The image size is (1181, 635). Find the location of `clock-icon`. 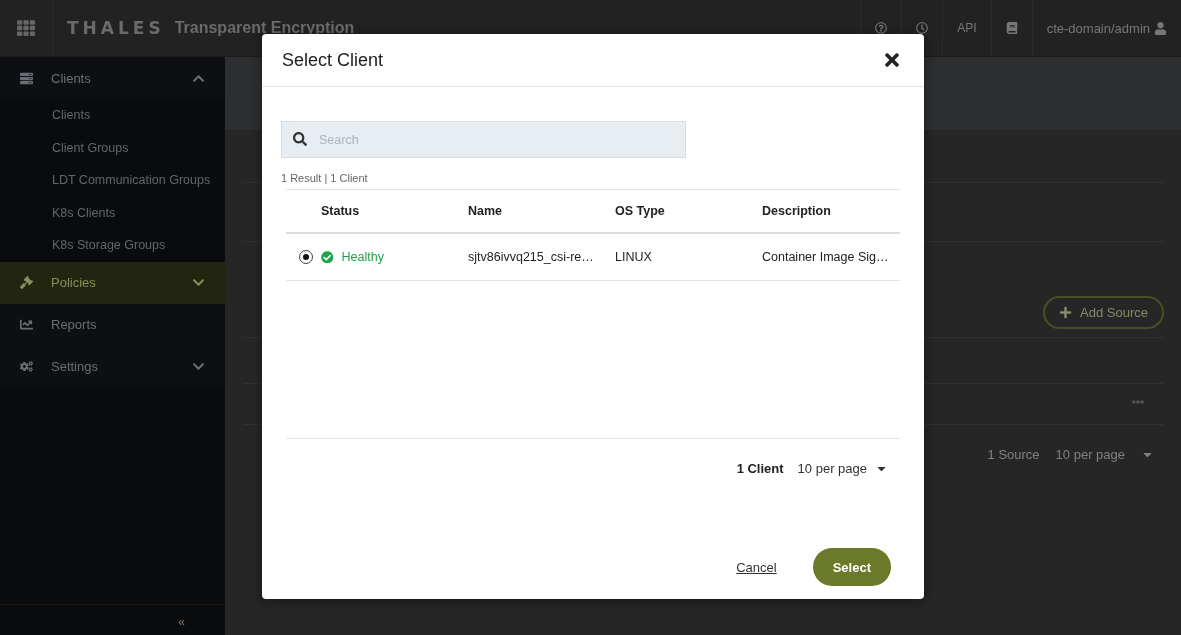

clock-icon is located at coordinates (922, 28).